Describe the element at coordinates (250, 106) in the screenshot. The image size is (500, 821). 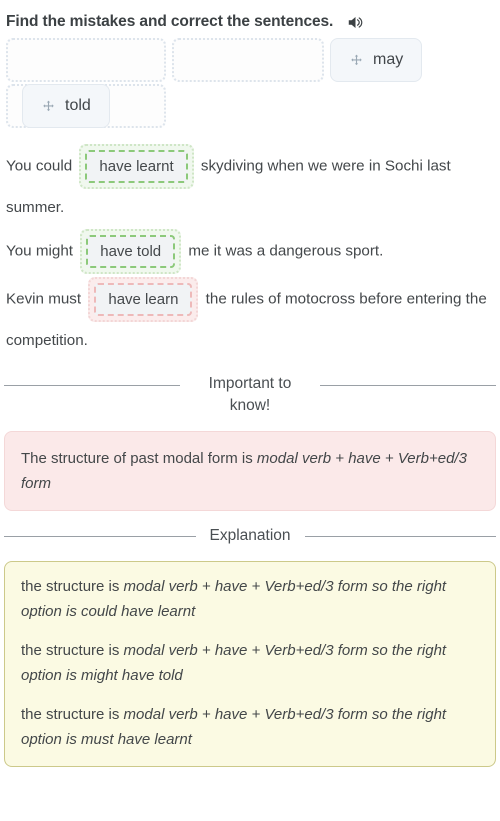
I see `dnd-row-2: told` at that location.